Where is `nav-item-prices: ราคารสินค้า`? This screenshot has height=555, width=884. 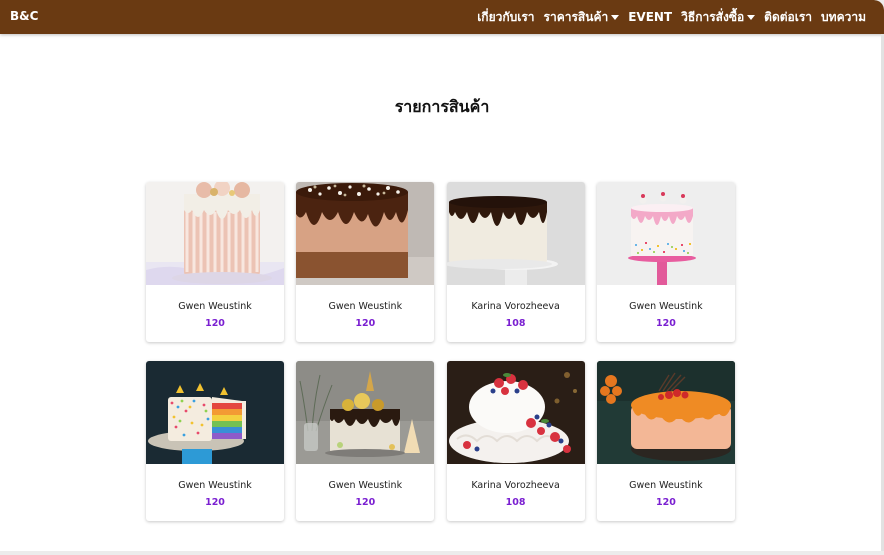
nav-item-prices: ราคารสินค้า is located at coordinates (582, 17).